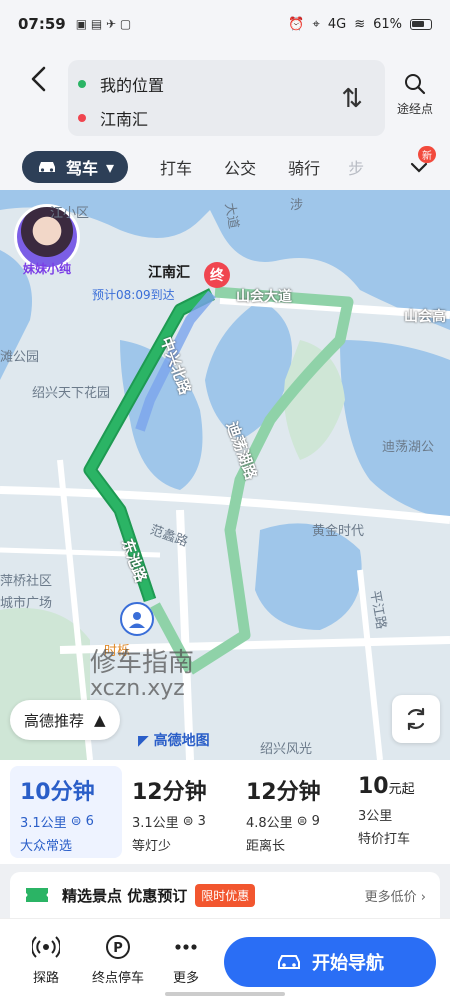 The width and height of the screenshot is (450, 1000). I want to click on svg-text: P, so click(118, 948).